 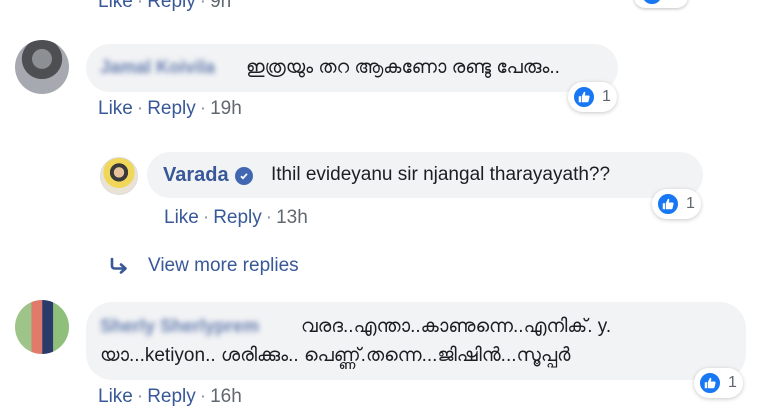 What do you see at coordinates (157, 67) in the screenshot?
I see `comment-author-name: Jamal Koivila` at bounding box center [157, 67].